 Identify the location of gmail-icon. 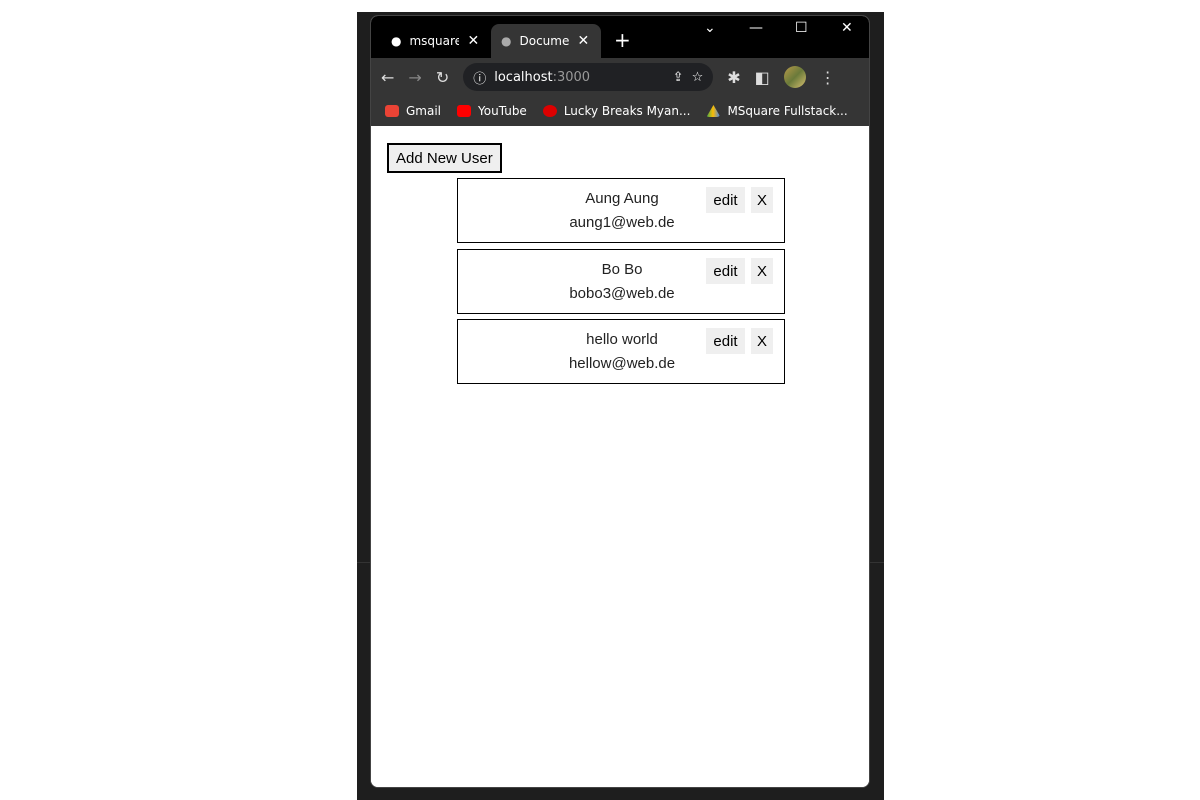
(392, 111).